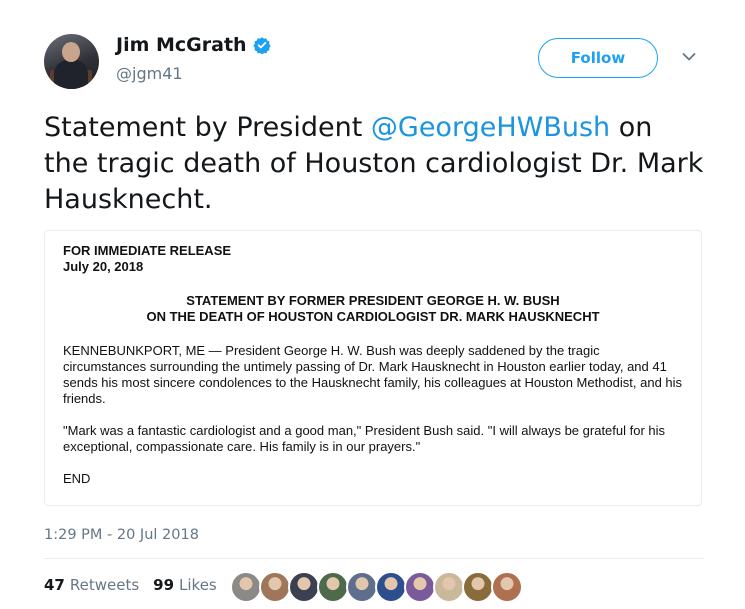 Image resolution: width=745 pixels, height=609 pixels. What do you see at coordinates (374, 60) in the screenshot?
I see `tweet-header: Jim McGrath @jgm41 Follow` at bounding box center [374, 60].